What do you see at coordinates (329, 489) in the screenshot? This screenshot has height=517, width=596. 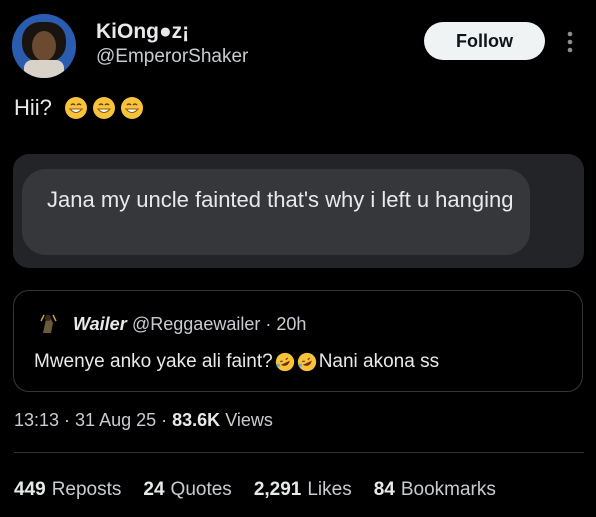 I see `likes-label: Likes` at bounding box center [329, 489].